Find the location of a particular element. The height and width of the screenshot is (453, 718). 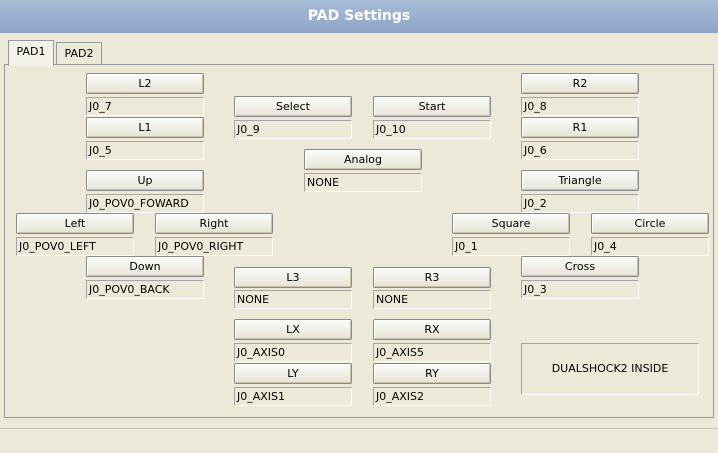

r1-field: J0_6 is located at coordinates (580, 150).